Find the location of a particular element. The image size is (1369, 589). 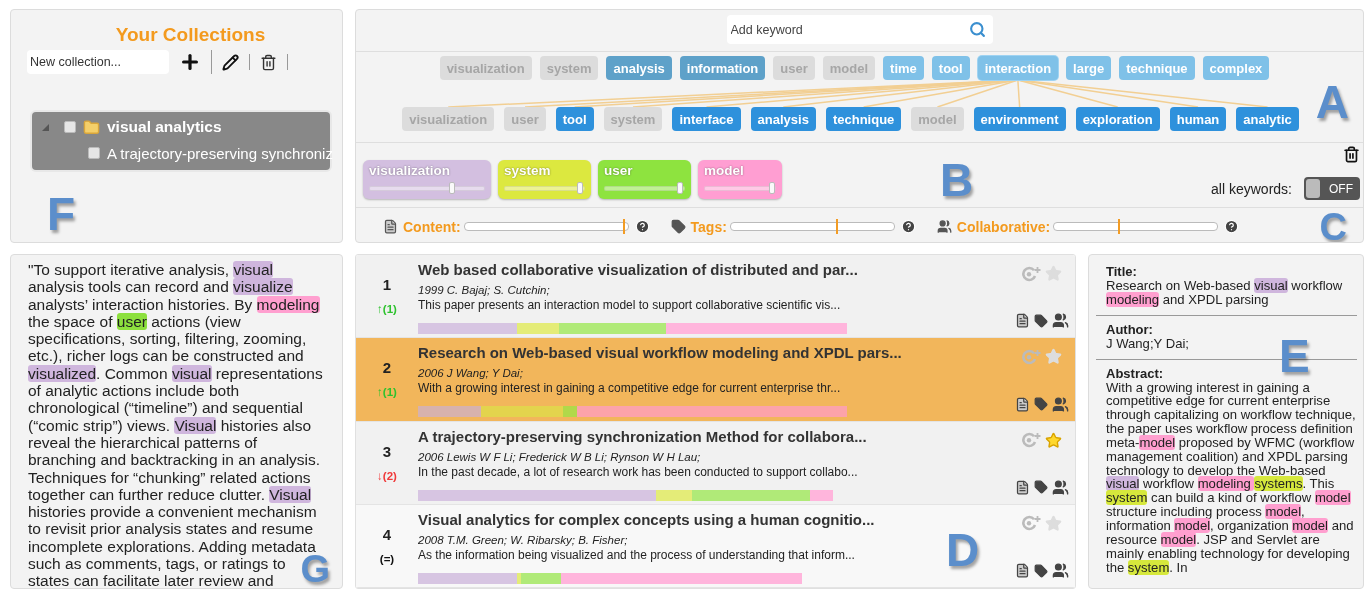

keyword-tag: information is located at coordinates (722, 68).